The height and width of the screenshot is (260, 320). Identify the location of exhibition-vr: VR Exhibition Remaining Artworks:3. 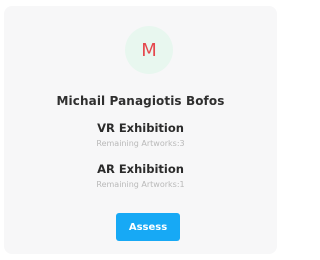
(140, 135).